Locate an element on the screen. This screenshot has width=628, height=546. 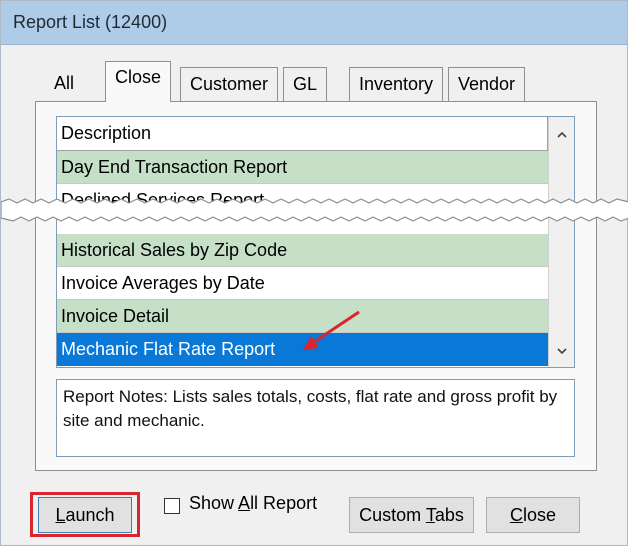
title-bar: Report List (12400) is located at coordinates (314, 23).